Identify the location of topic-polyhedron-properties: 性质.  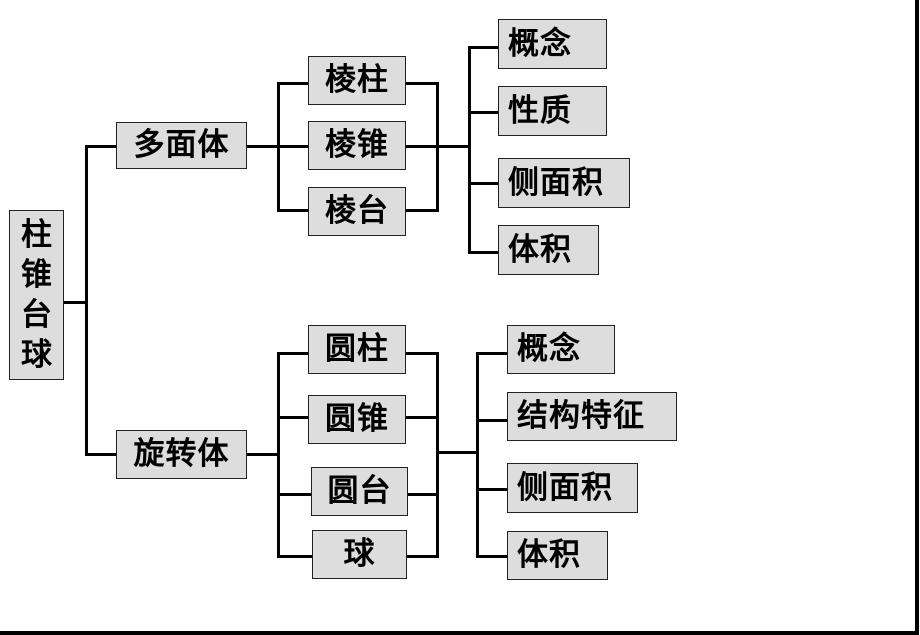
(552, 111).